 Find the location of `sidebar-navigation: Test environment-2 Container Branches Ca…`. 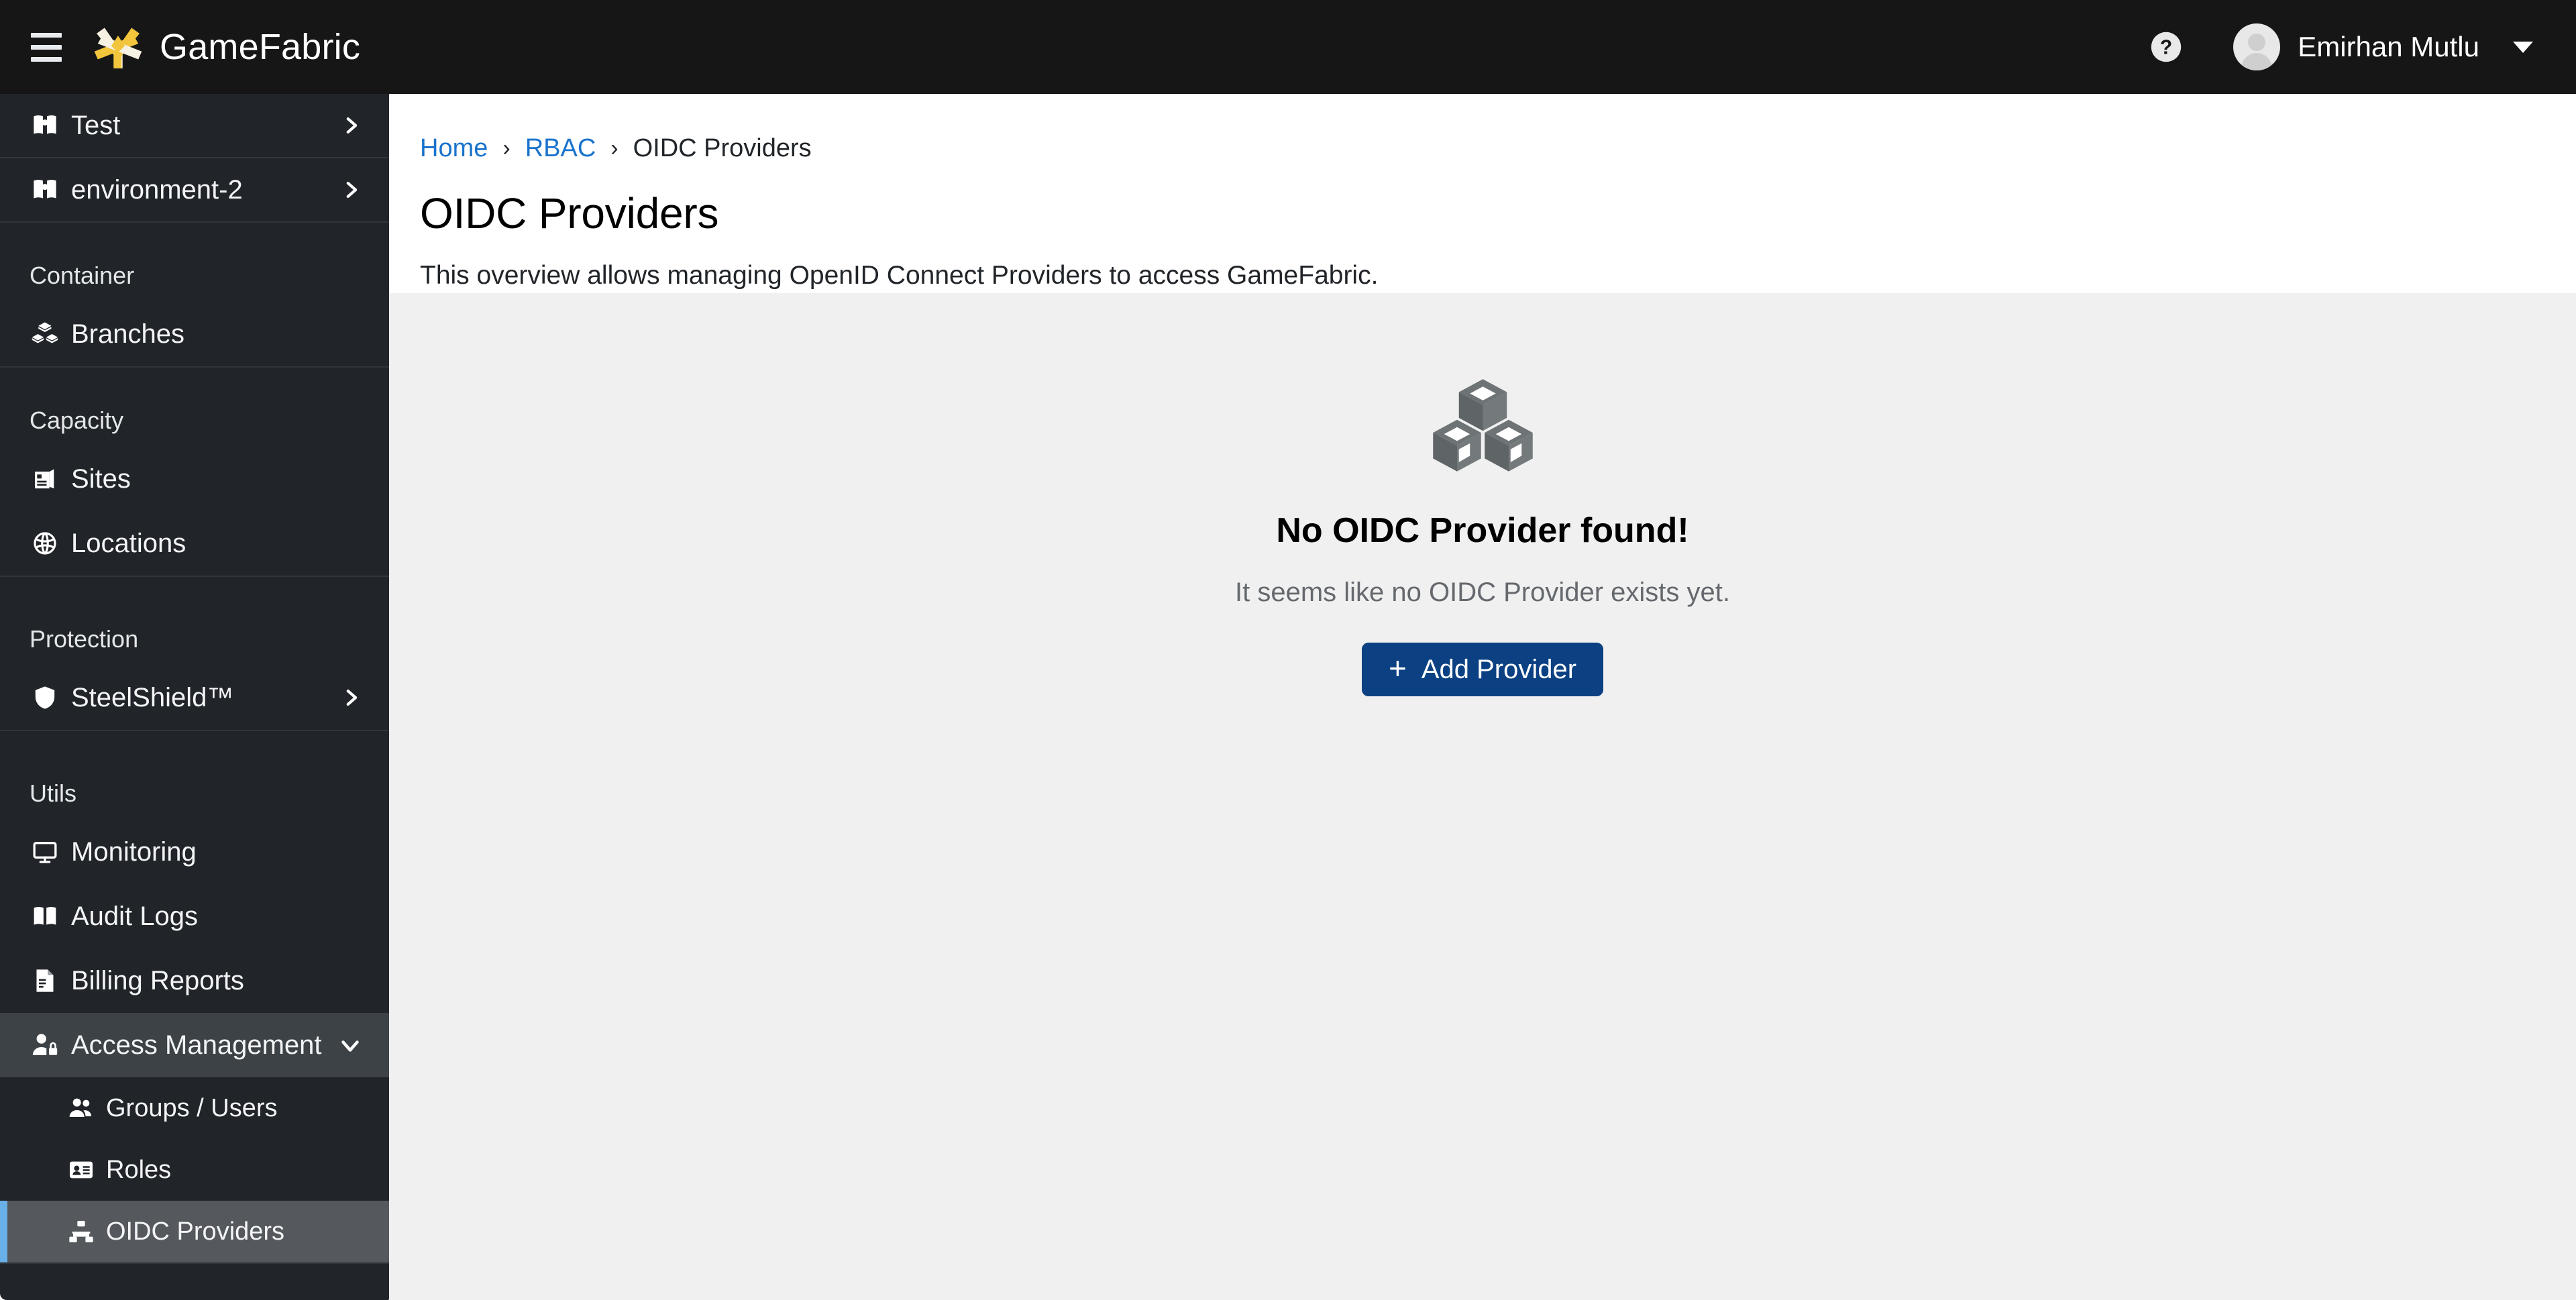

sidebar-navigation: Test environment-2 Container Branches Ca… is located at coordinates (194, 697).